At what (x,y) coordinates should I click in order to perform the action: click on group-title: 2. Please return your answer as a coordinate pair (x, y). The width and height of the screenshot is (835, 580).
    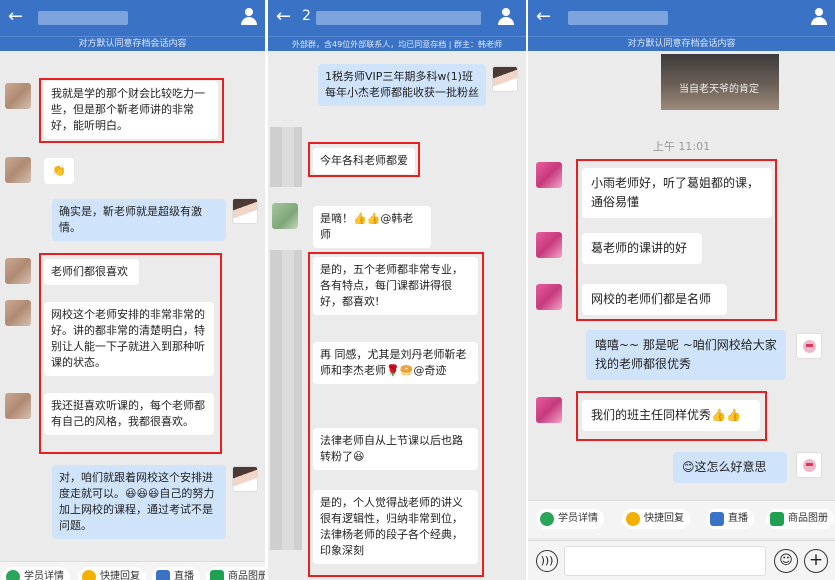
    Looking at the image, I should click on (306, 16).